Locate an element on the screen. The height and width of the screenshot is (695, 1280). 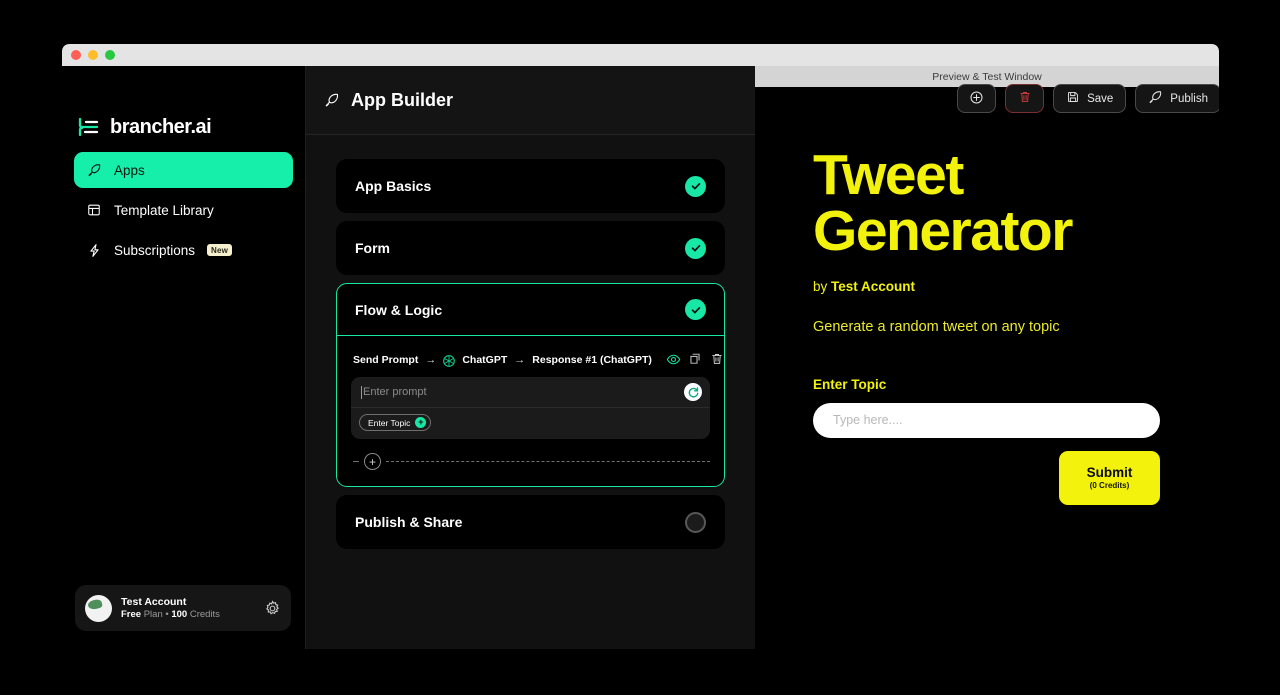
brand-logo: brancher.ai is located at coordinates (183, 109).